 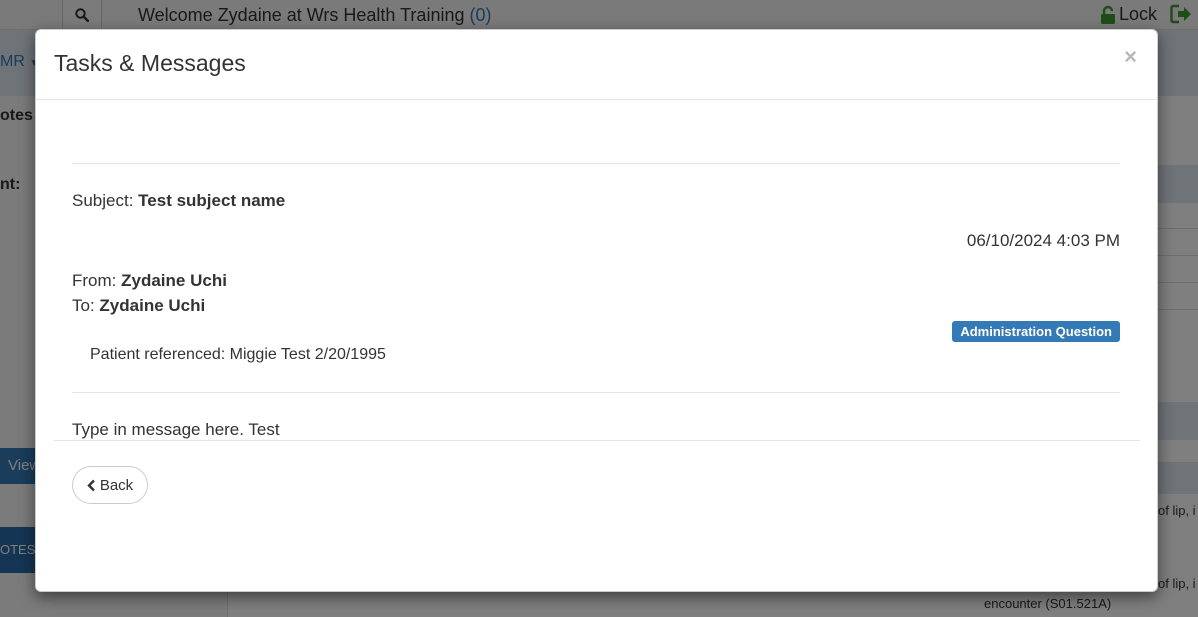 What do you see at coordinates (116, 485) in the screenshot?
I see `back-label: Back` at bounding box center [116, 485].